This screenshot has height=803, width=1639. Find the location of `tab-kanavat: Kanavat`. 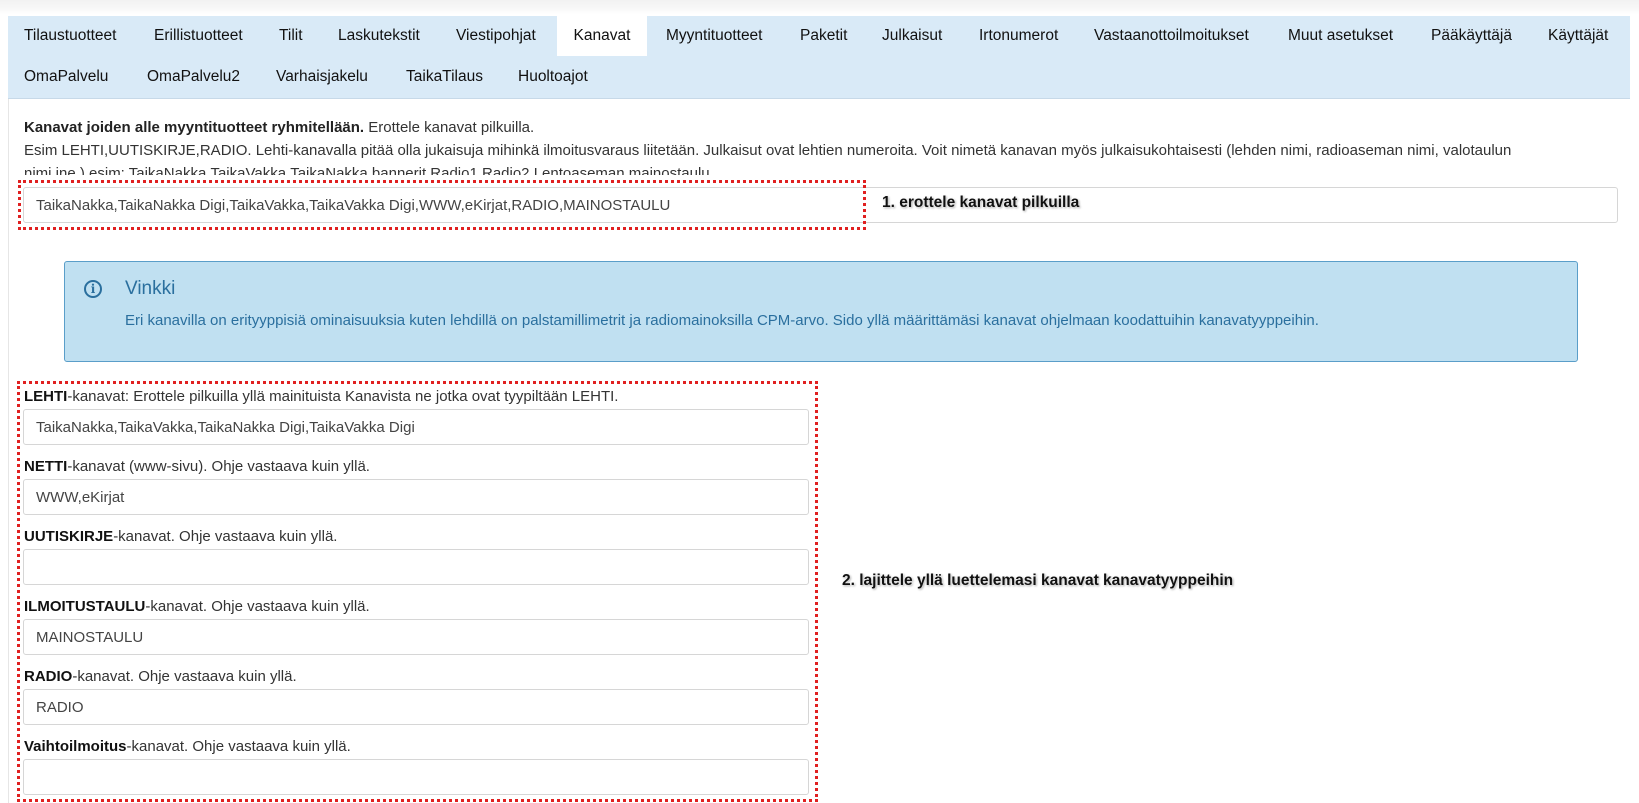

tab-kanavat: Kanavat is located at coordinates (602, 36).